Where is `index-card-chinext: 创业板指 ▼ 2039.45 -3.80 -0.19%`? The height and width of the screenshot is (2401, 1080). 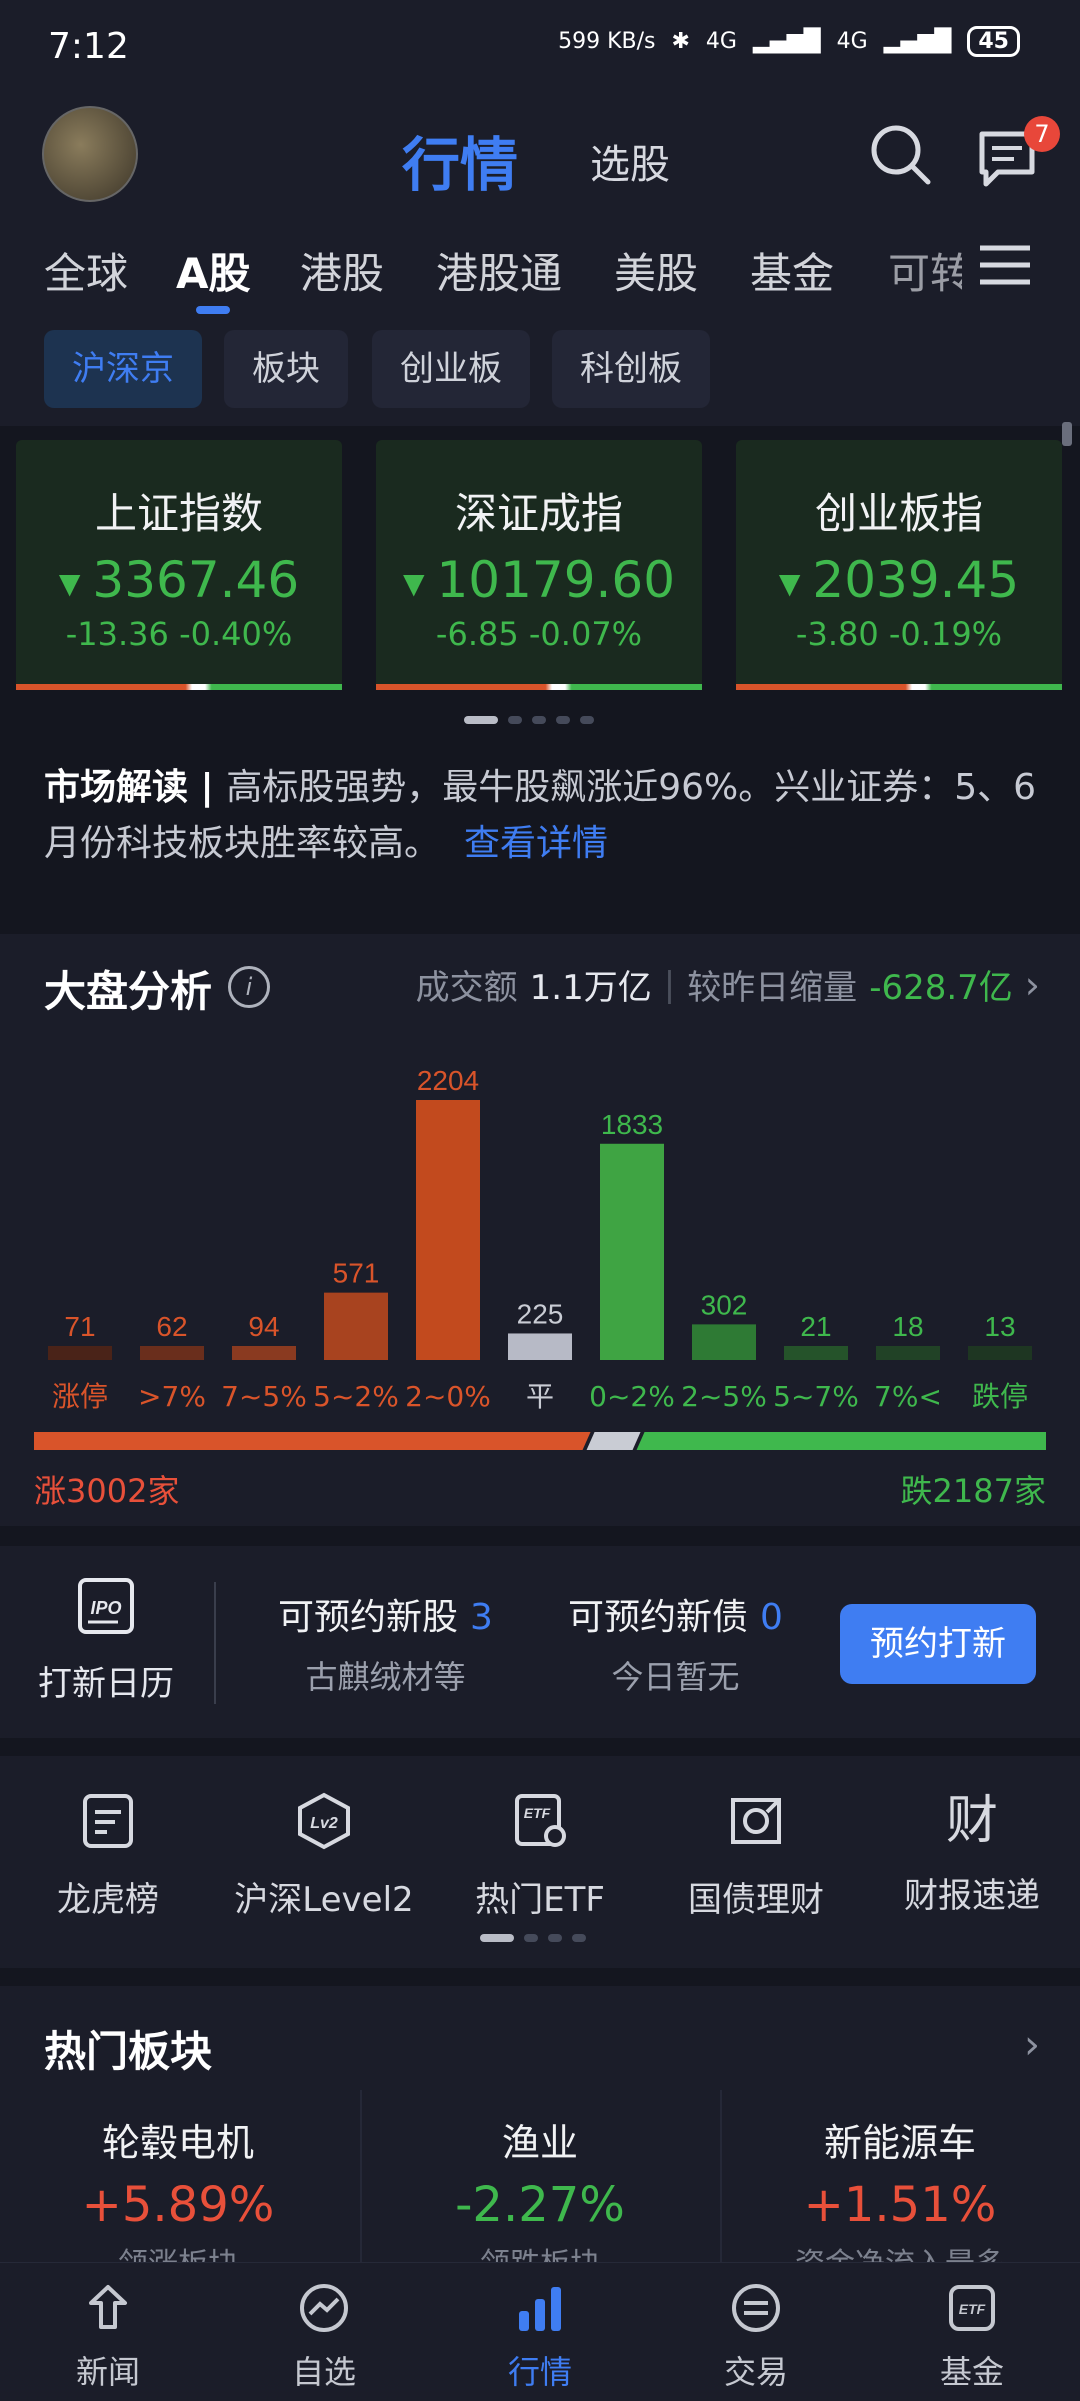
index-card-chinext: 创业板指 ▼ 2039.45 -3.80 -0.19% is located at coordinates (899, 565).